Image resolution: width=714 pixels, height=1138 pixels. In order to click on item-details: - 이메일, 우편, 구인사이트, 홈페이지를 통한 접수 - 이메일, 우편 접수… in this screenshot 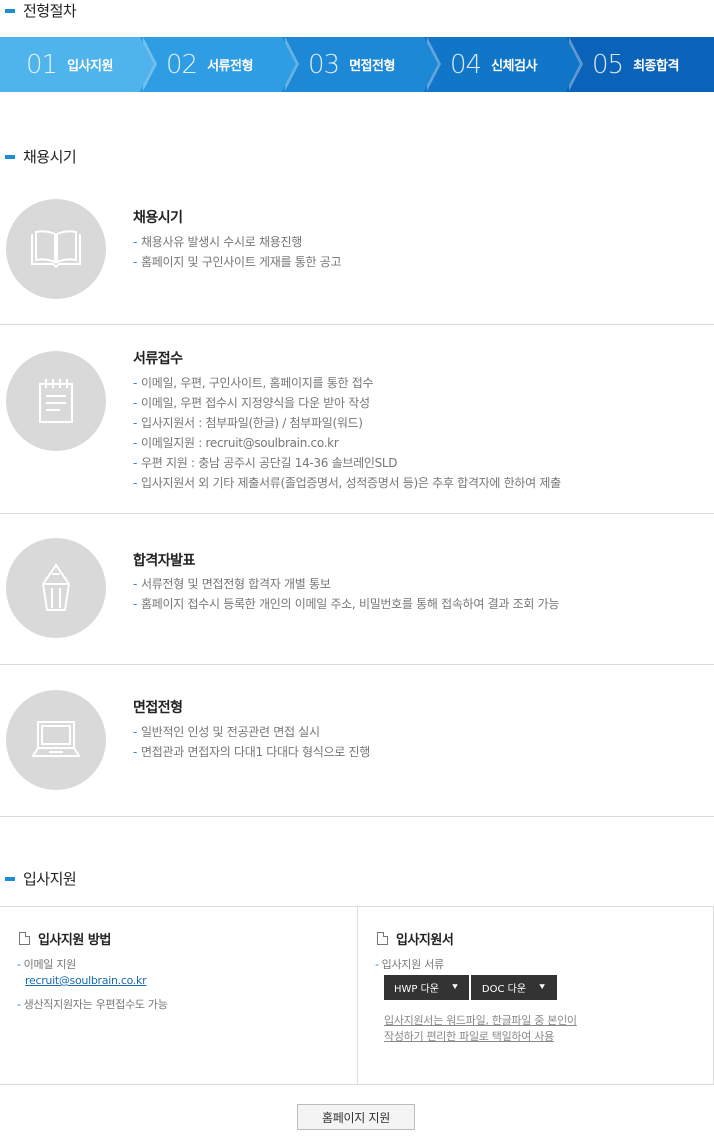, I will do `click(347, 433)`.